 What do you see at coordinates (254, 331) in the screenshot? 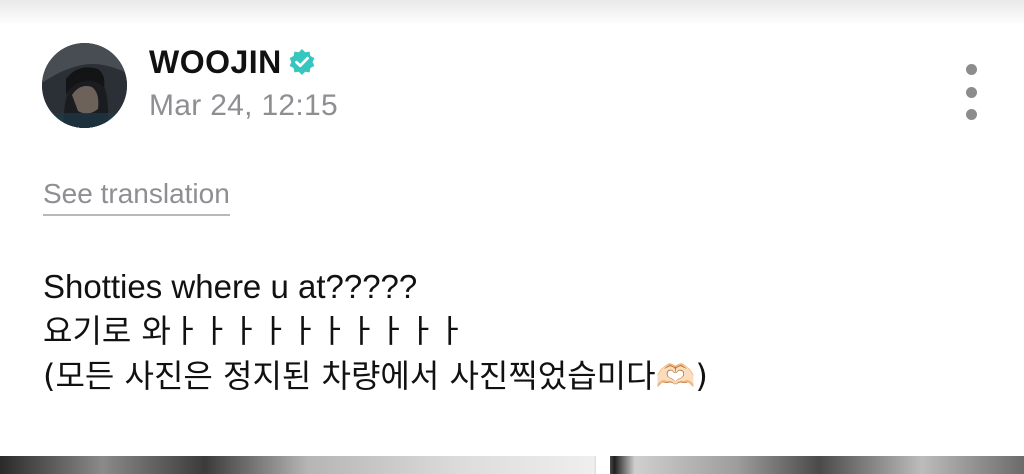
I see `post-text-line: 요기로 와ㅏㅏㅏㅏㅏㅏㅏㅏㅏㅏ` at bounding box center [254, 331].